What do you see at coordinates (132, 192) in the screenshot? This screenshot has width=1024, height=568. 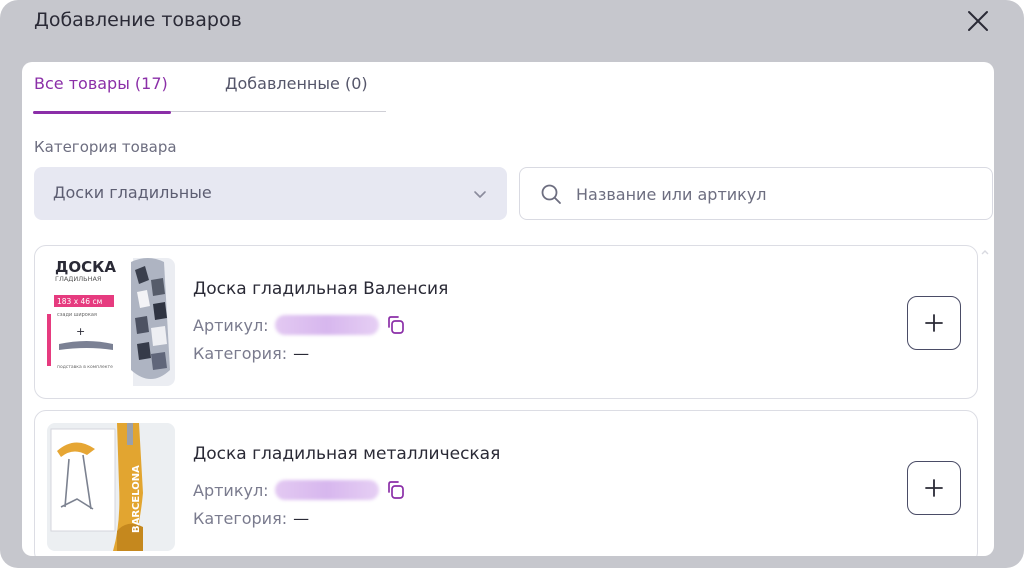 I see `category-select-value: Доски гладильные` at bounding box center [132, 192].